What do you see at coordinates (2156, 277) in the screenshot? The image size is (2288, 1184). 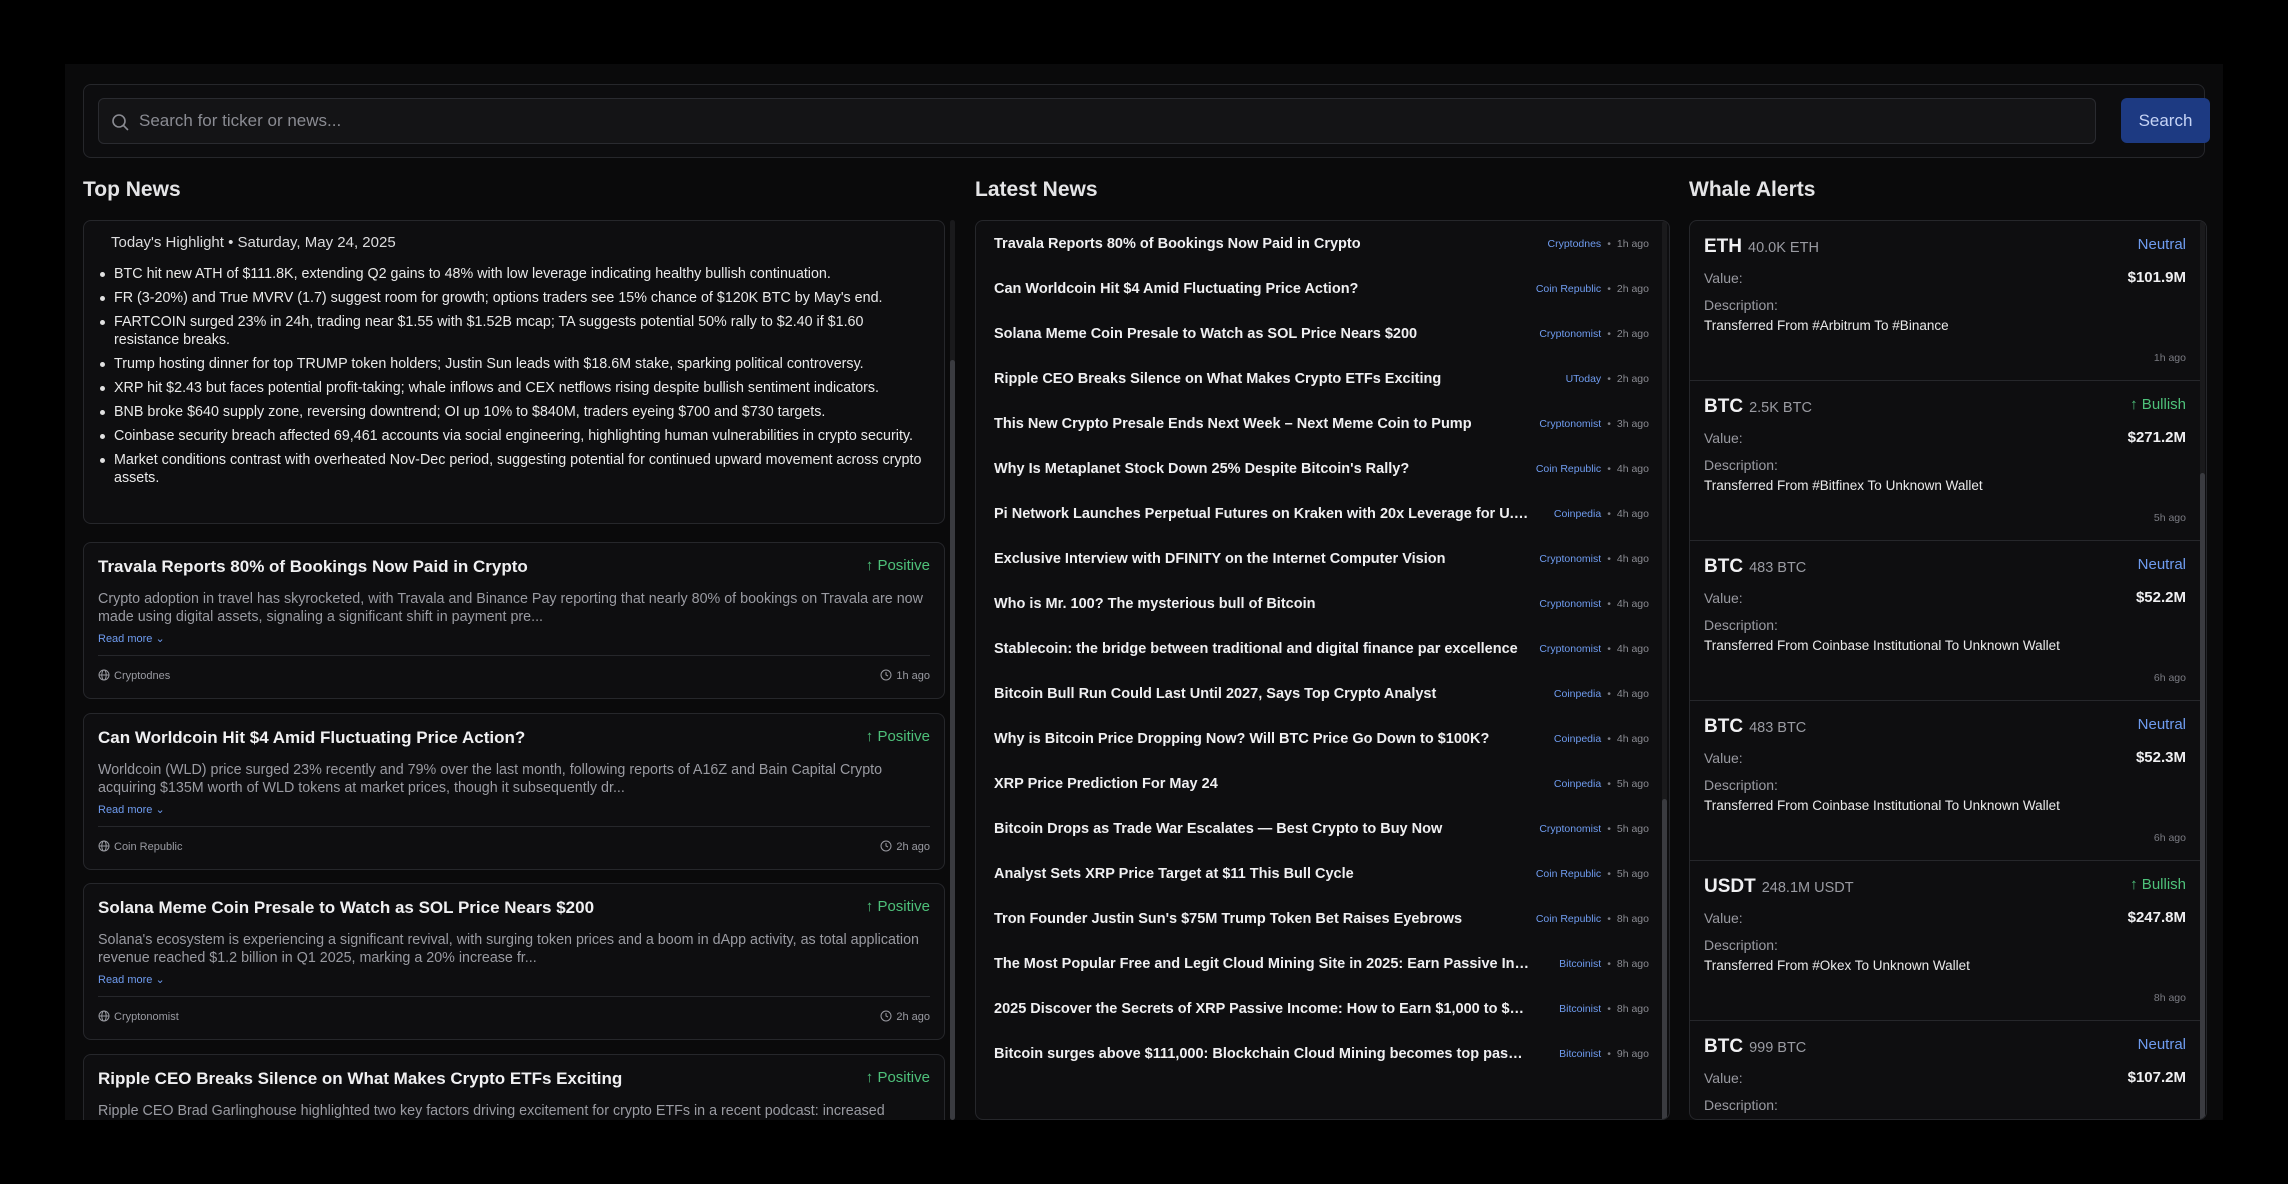 I see `whale-value: $101.9M` at bounding box center [2156, 277].